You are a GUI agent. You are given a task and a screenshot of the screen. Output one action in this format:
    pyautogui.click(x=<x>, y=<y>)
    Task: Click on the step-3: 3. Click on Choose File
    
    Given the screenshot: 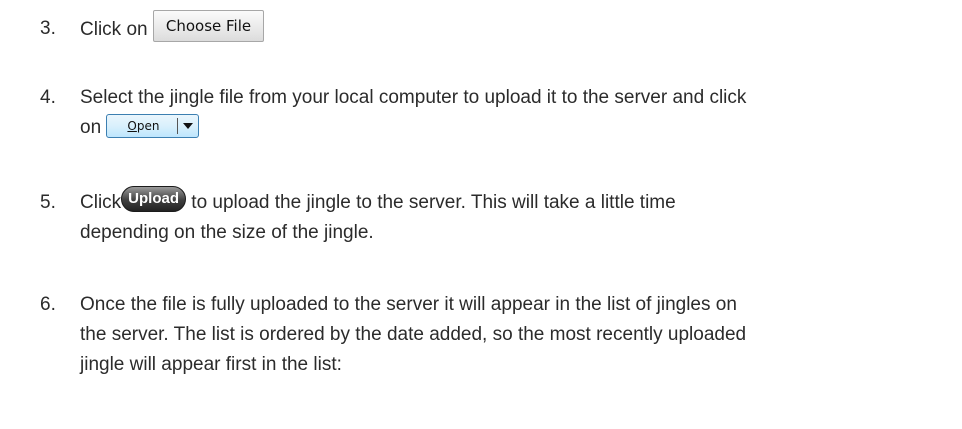 What is the action you would take?
    pyautogui.click(x=152, y=28)
    